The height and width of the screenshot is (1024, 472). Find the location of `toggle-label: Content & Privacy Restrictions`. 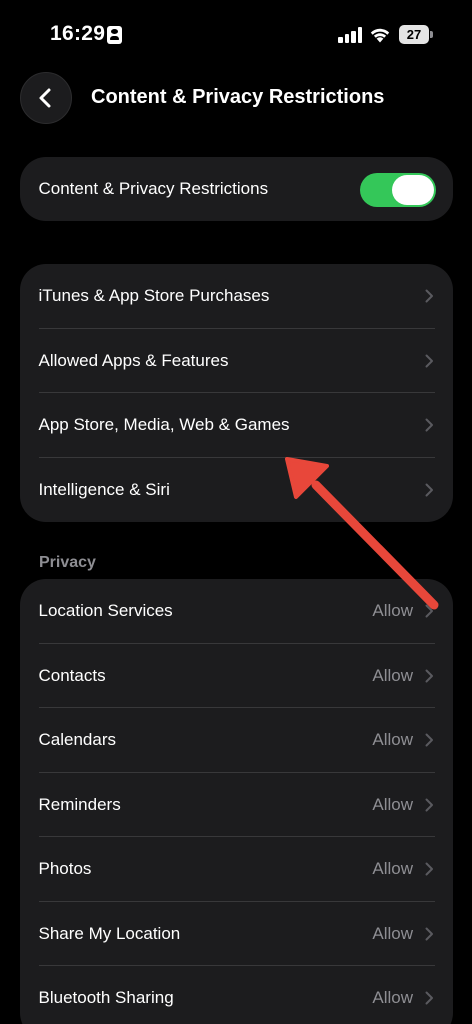

toggle-label: Content & Privacy Restrictions is located at coordinates (153, 189).